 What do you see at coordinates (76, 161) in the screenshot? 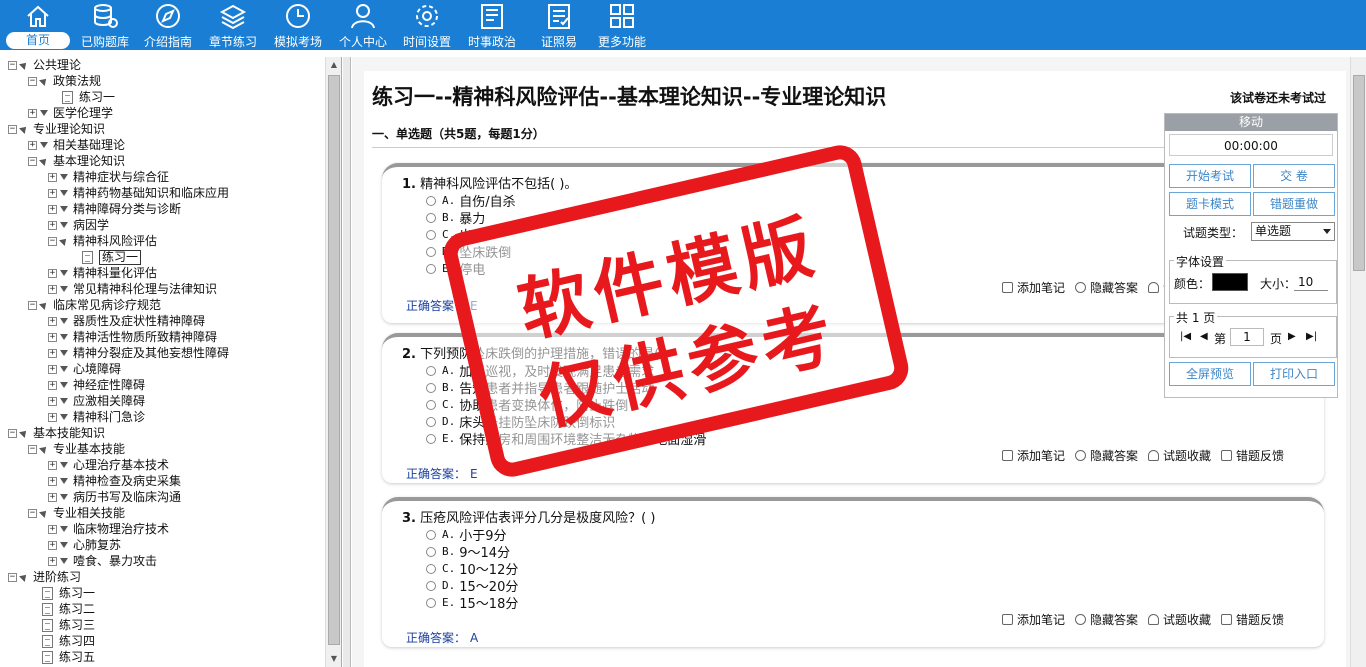
I see `tree-item: − 基本理论知识` at bounding box center [76, 161].